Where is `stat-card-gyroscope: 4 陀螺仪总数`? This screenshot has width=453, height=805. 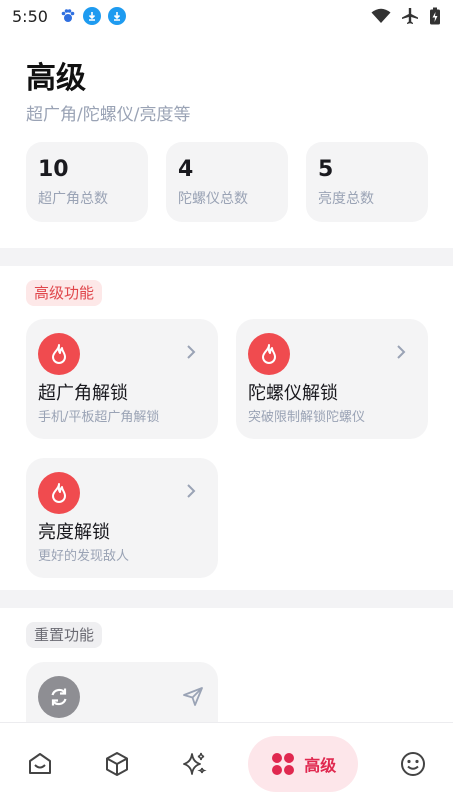
stat-card-gyroscope: 4 陀螺仪总数 is located at coordinates (227, 182).